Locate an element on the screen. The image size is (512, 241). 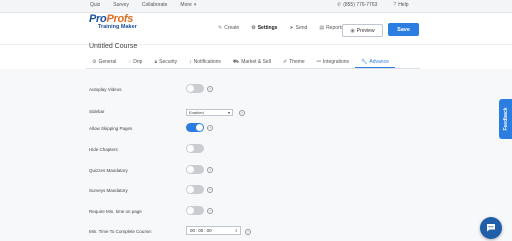
allow-skipping-toggle is located at coordinates (195, 127).